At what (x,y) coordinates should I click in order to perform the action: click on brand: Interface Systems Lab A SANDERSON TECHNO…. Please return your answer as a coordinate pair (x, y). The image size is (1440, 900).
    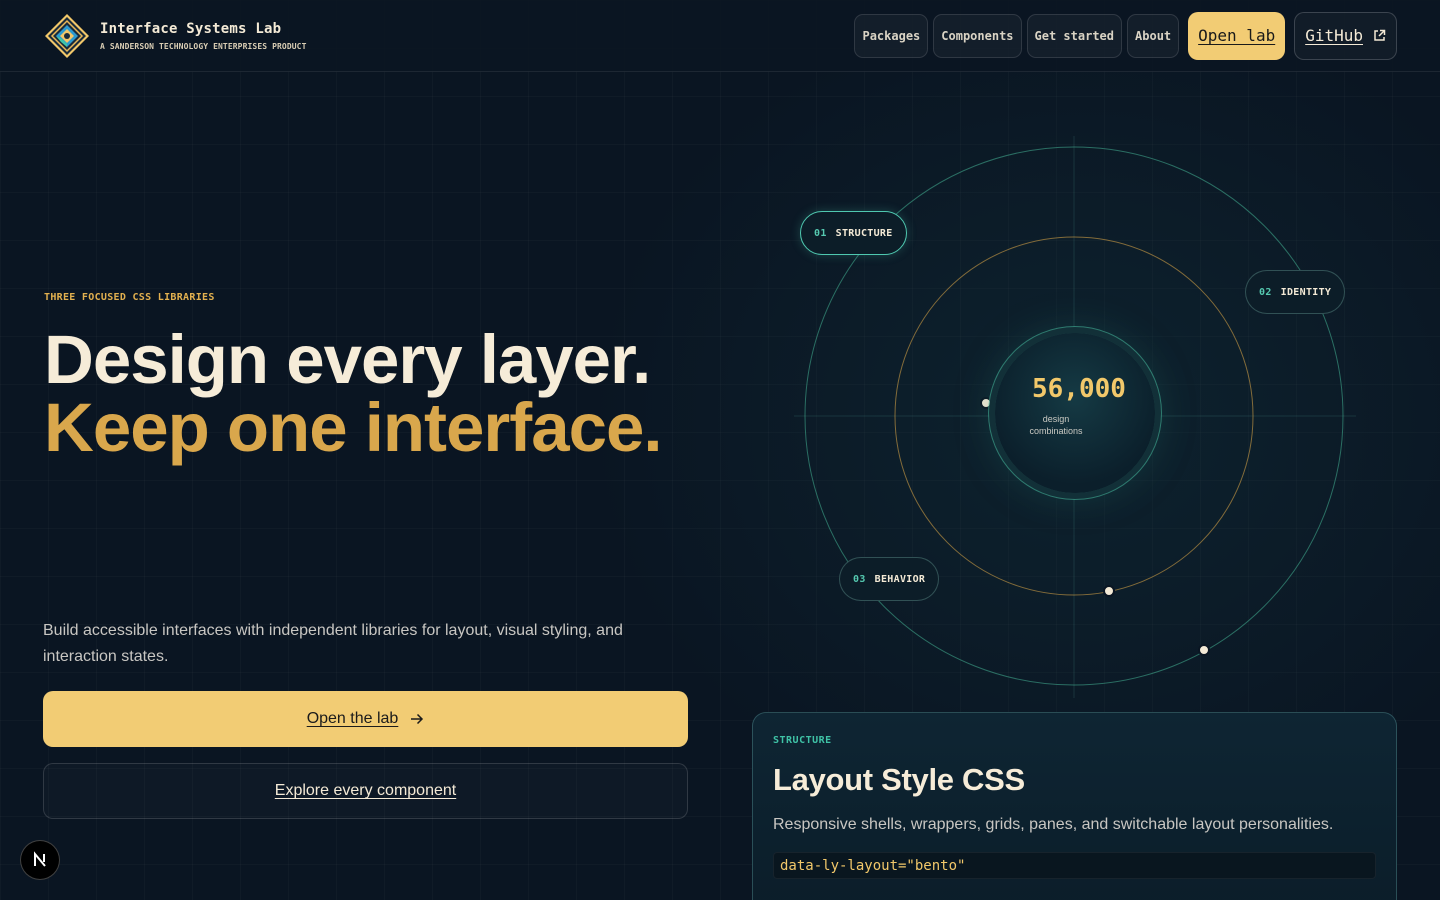
    Looking at the image, I should click on (175, 36).